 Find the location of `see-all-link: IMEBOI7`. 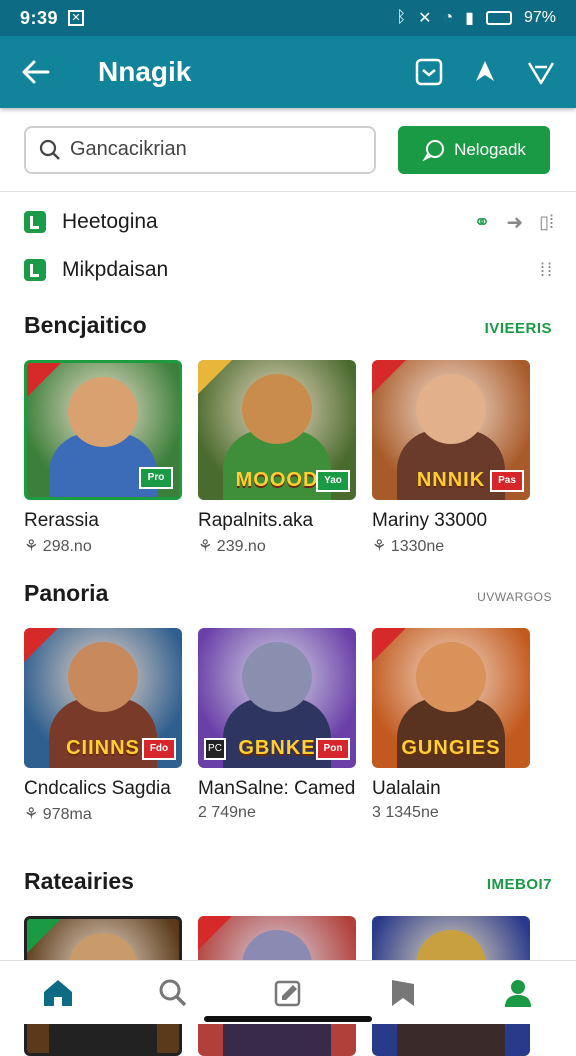

see-all-link: IMEBOI7 is located at coordinates (519, 884).